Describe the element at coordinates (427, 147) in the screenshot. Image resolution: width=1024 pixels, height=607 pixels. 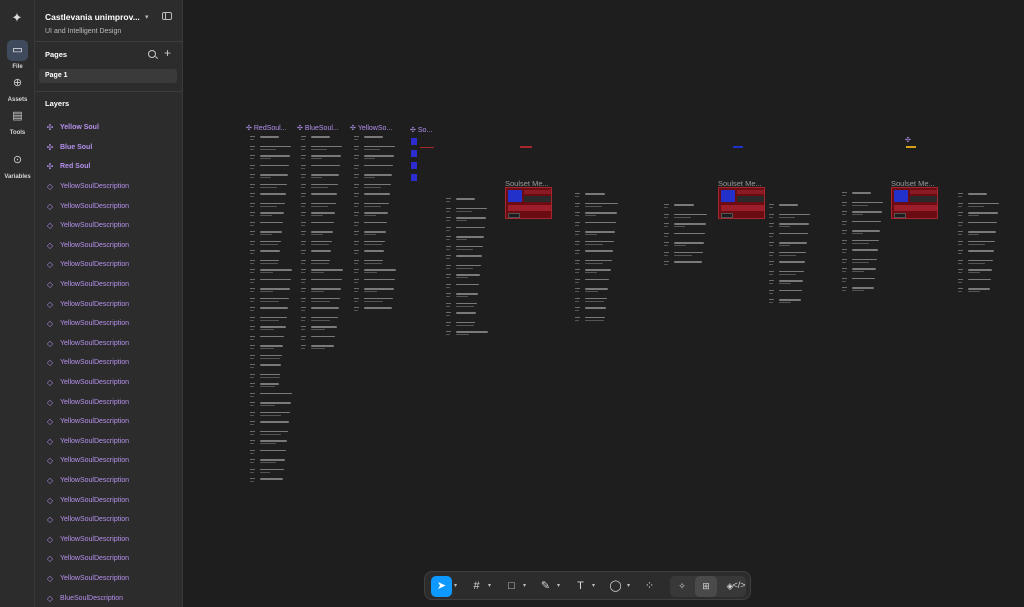
I see `connector-line` at that location.